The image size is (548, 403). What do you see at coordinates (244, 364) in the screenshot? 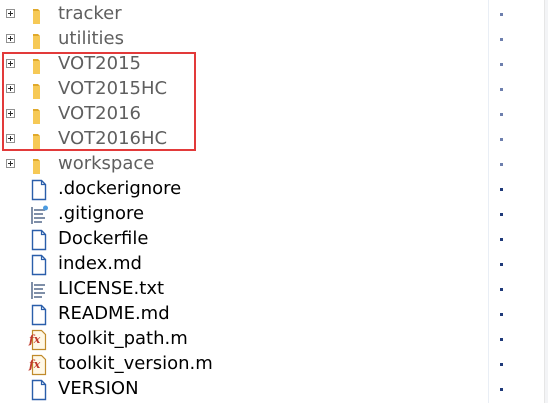
I see `tree-row-file: fx toolkit_version.m` at bounding box center [244, 364].